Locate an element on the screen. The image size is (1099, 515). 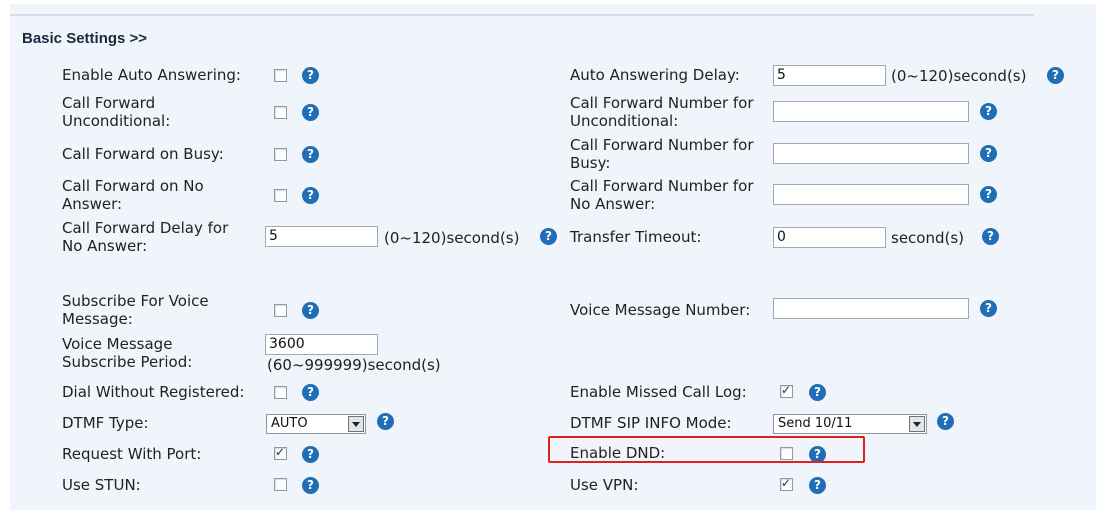
cfn-noanswer-label-2: No Answer: is located at coordinates (613, 204).